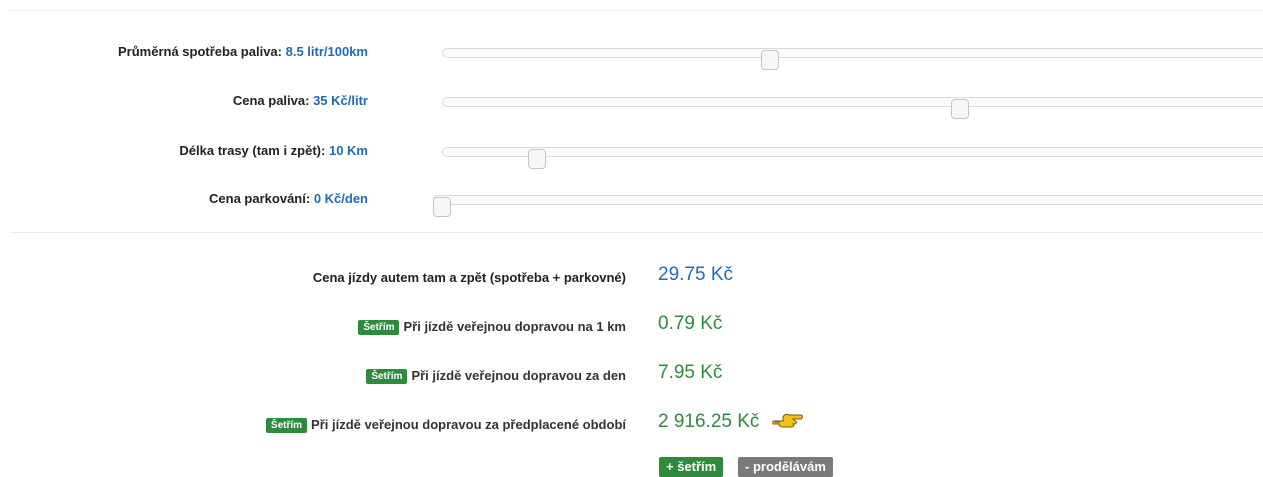  Describe the element at coordinates (636, 10) in the screenshot. I see `top-divider` at that location.